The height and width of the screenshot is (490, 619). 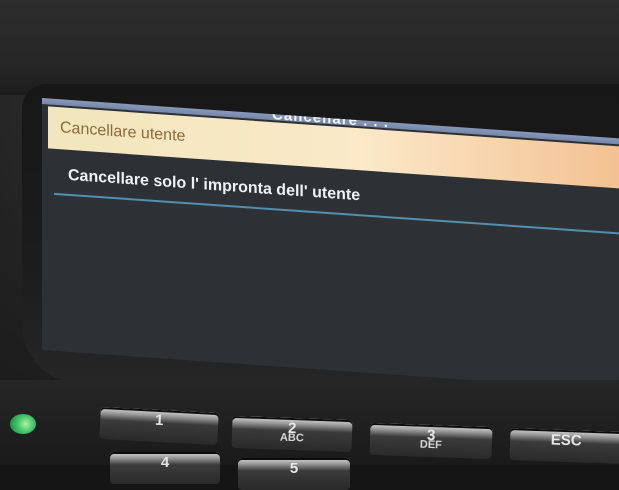 I want to click on key-2: 2 ABC, so click(x=292, y=434).